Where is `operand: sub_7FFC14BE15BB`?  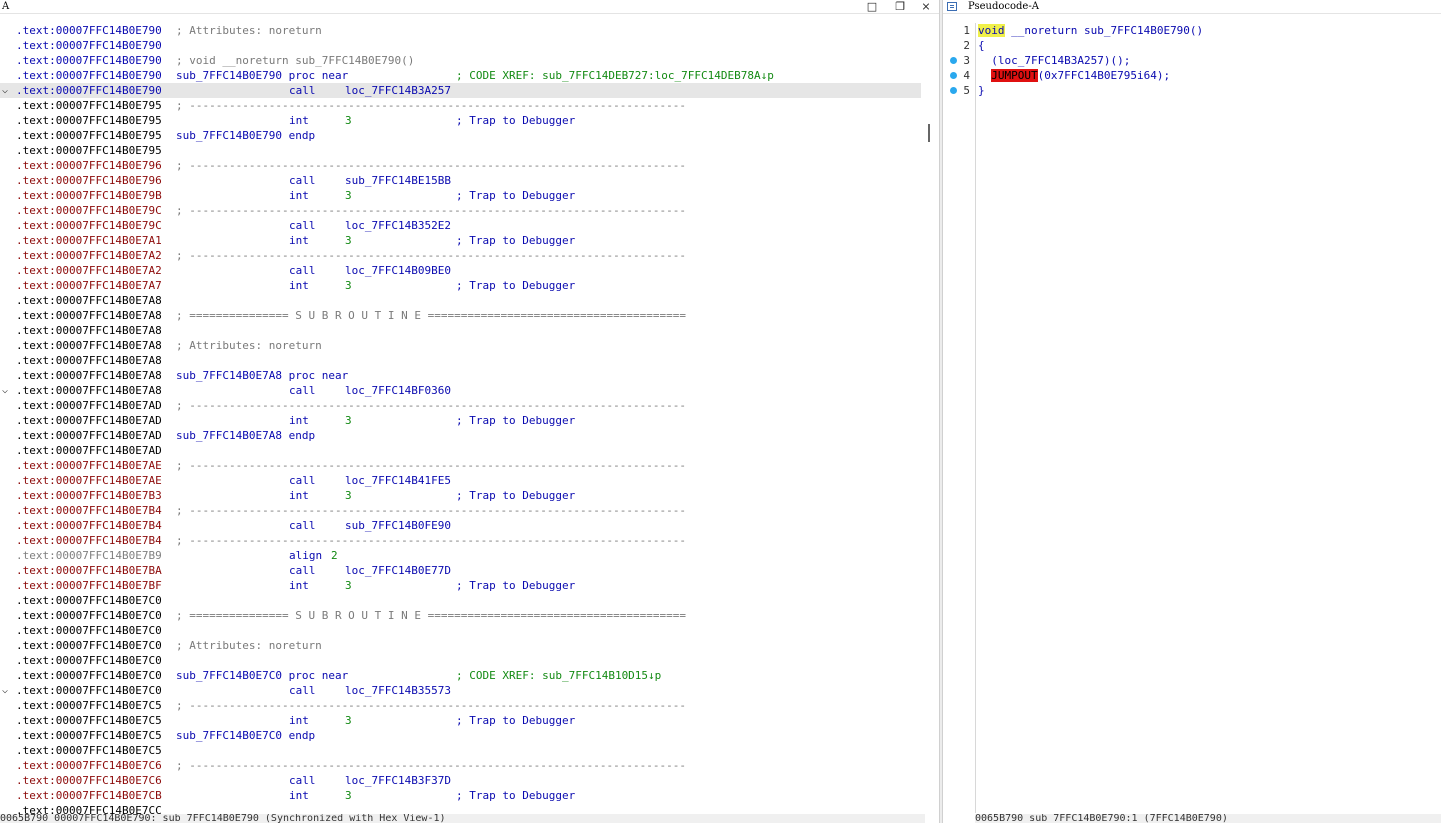 operand: sub_7FFC14BE15BB is located at coordinates (398, 180).